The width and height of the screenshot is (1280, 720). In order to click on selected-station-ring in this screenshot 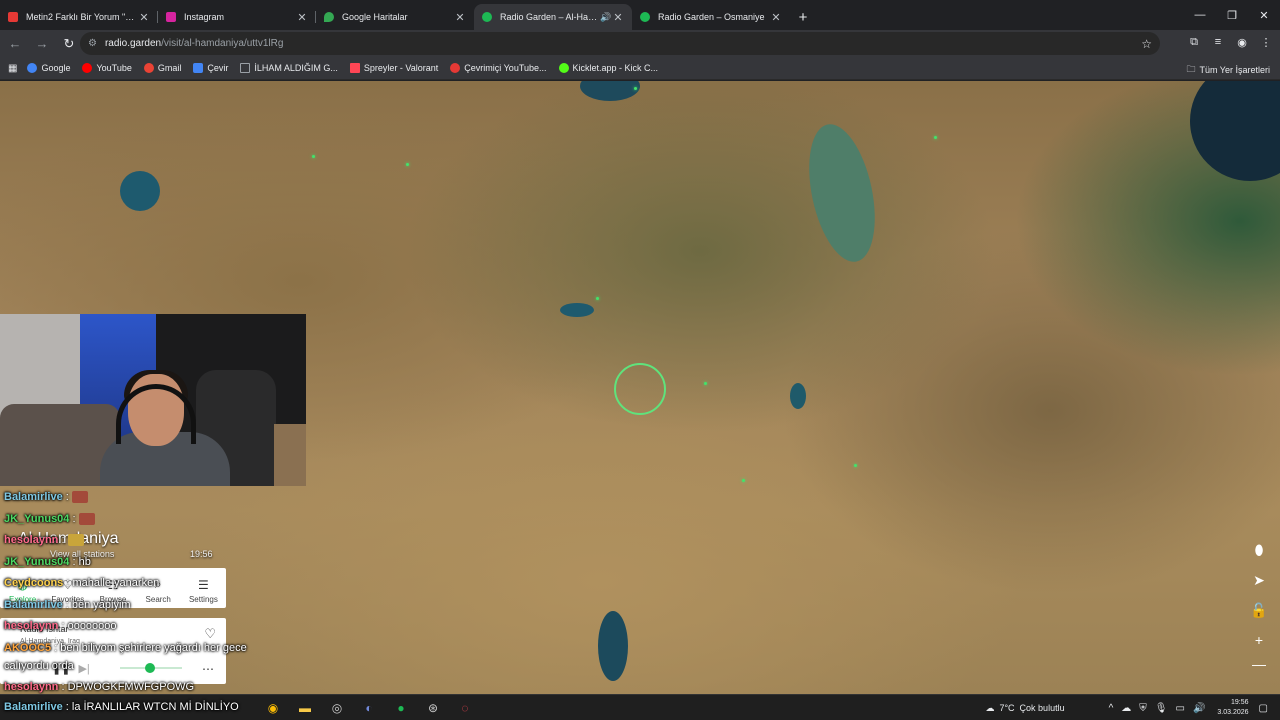, I will do `click(640, 389)`.